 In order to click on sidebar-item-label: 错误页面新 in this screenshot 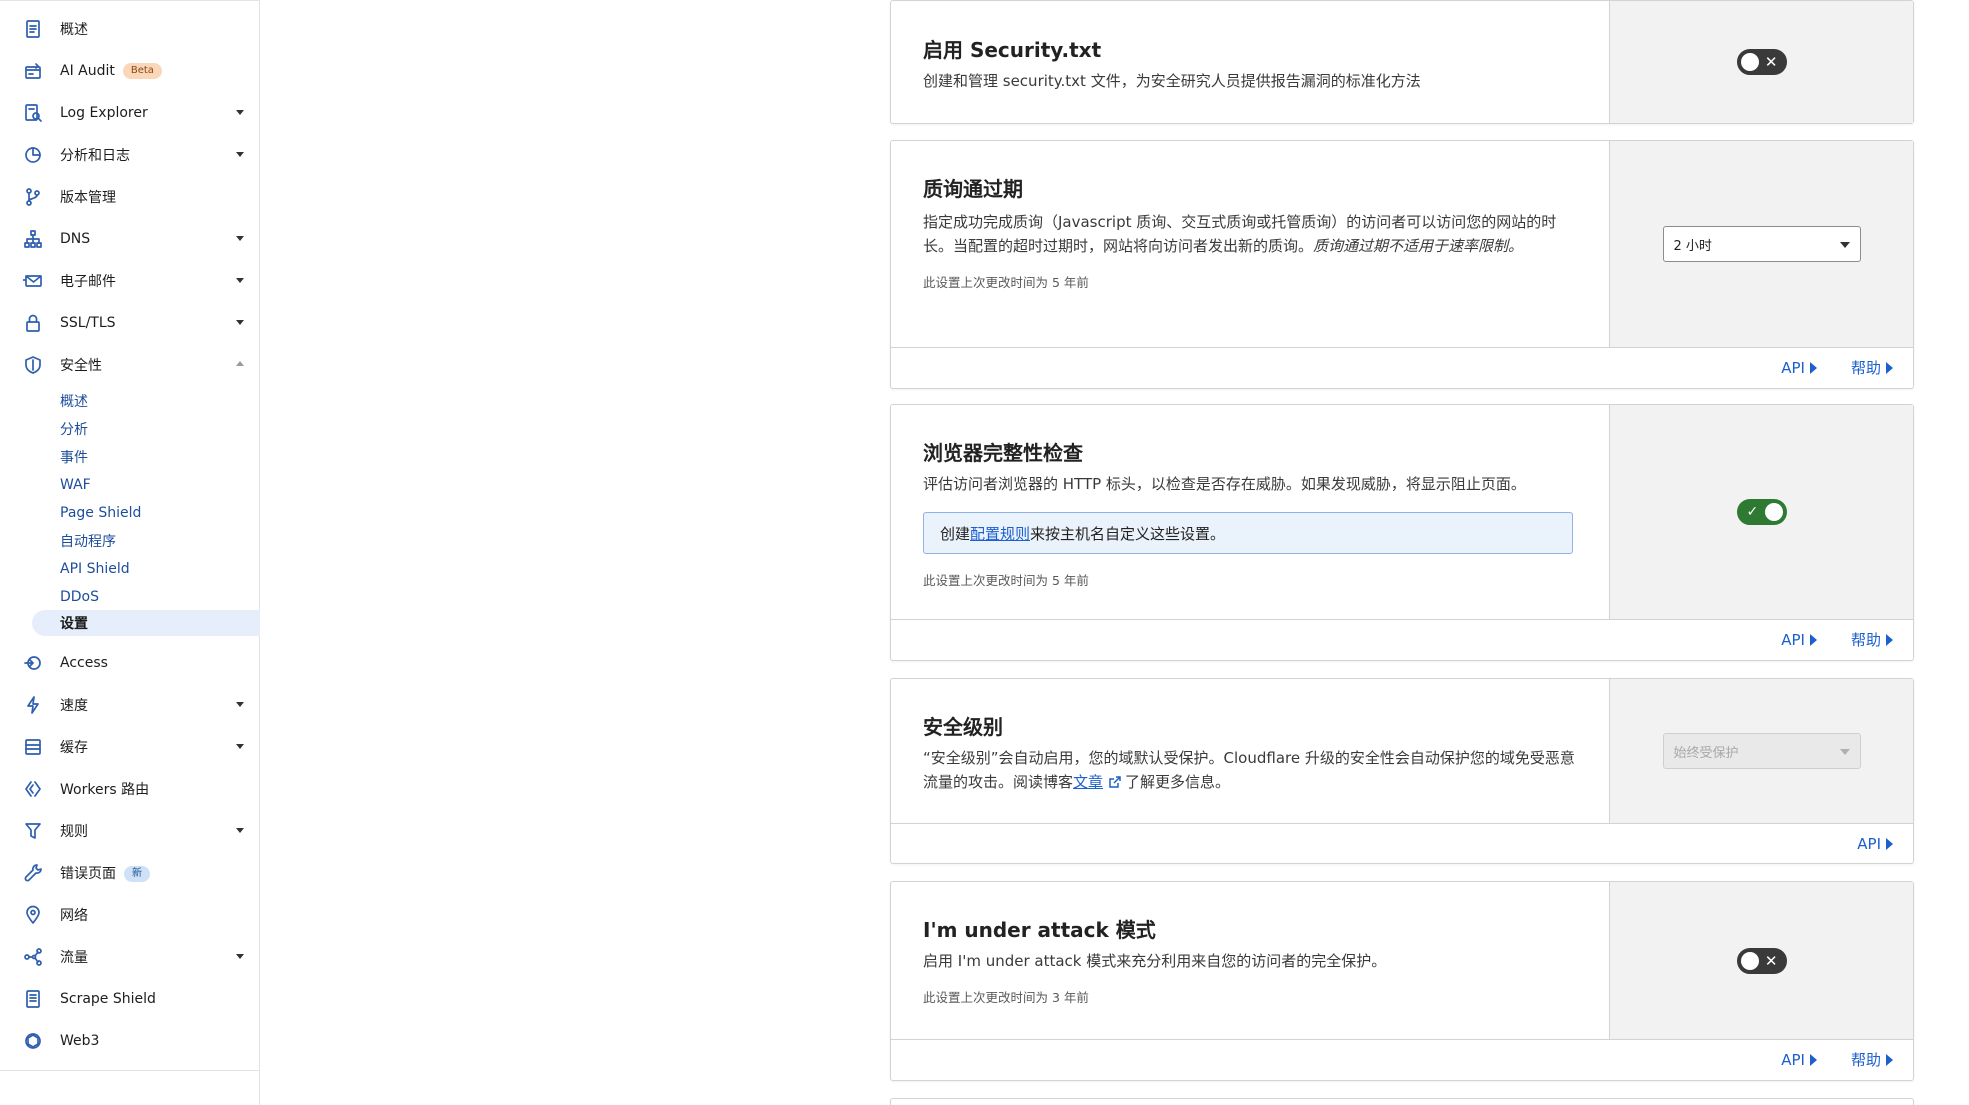, I will do `click(105, 873)`.